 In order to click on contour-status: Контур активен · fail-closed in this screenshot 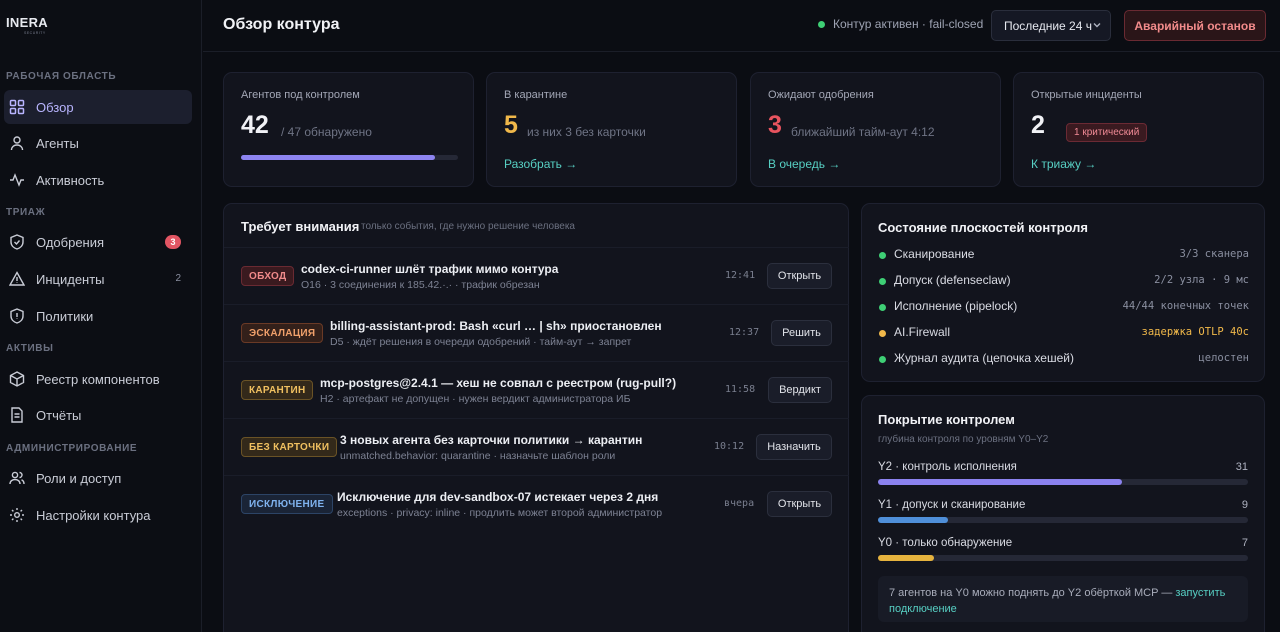, I will do `click(900, 24)`.